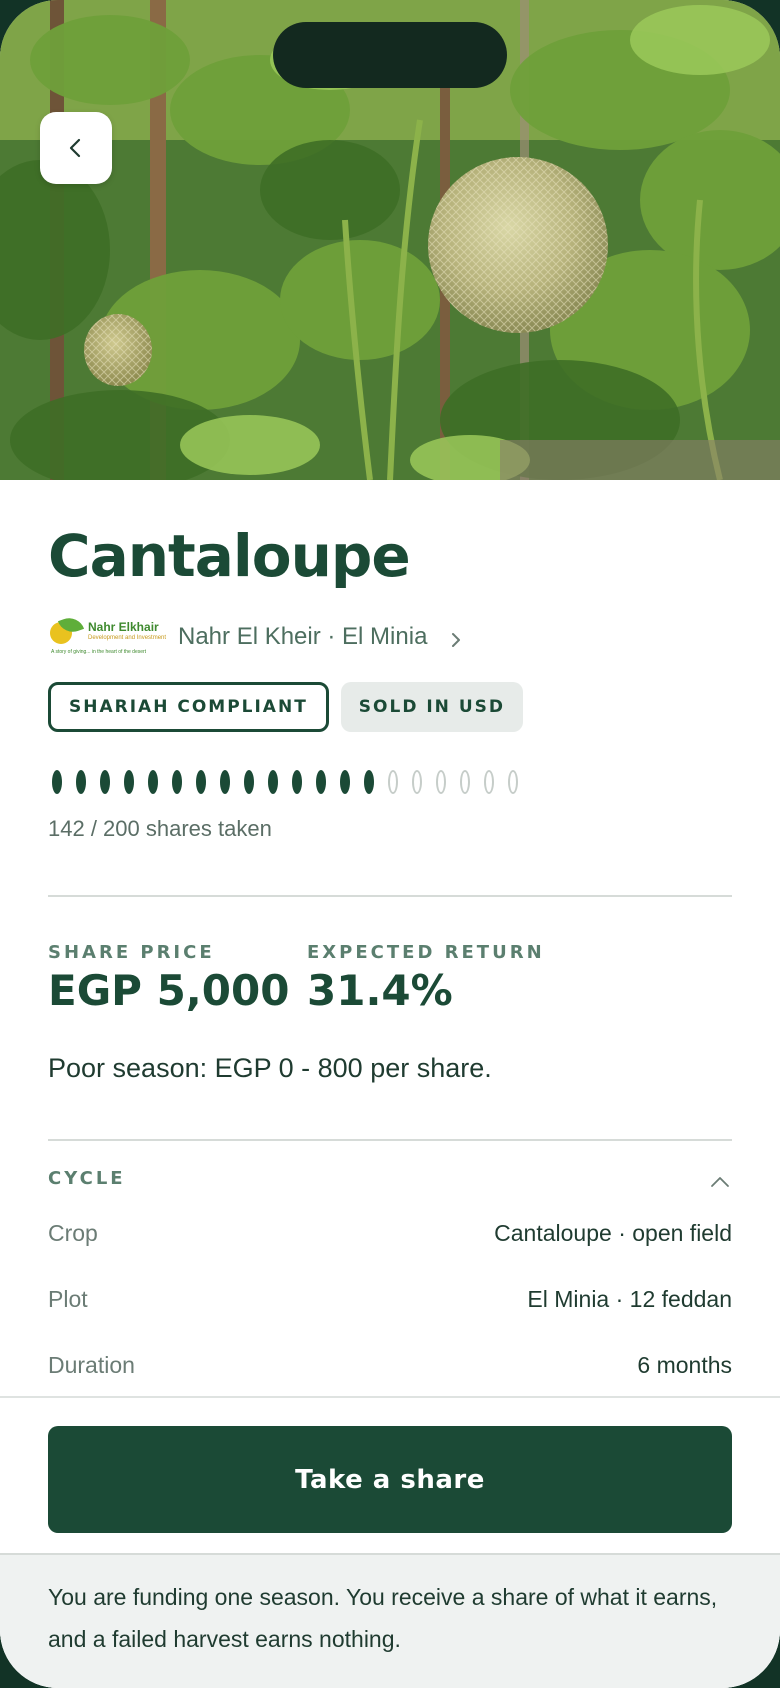  Describe the element at coordinates (456, 640) in the screenshot. I see `chevron-right-icon` at that location.